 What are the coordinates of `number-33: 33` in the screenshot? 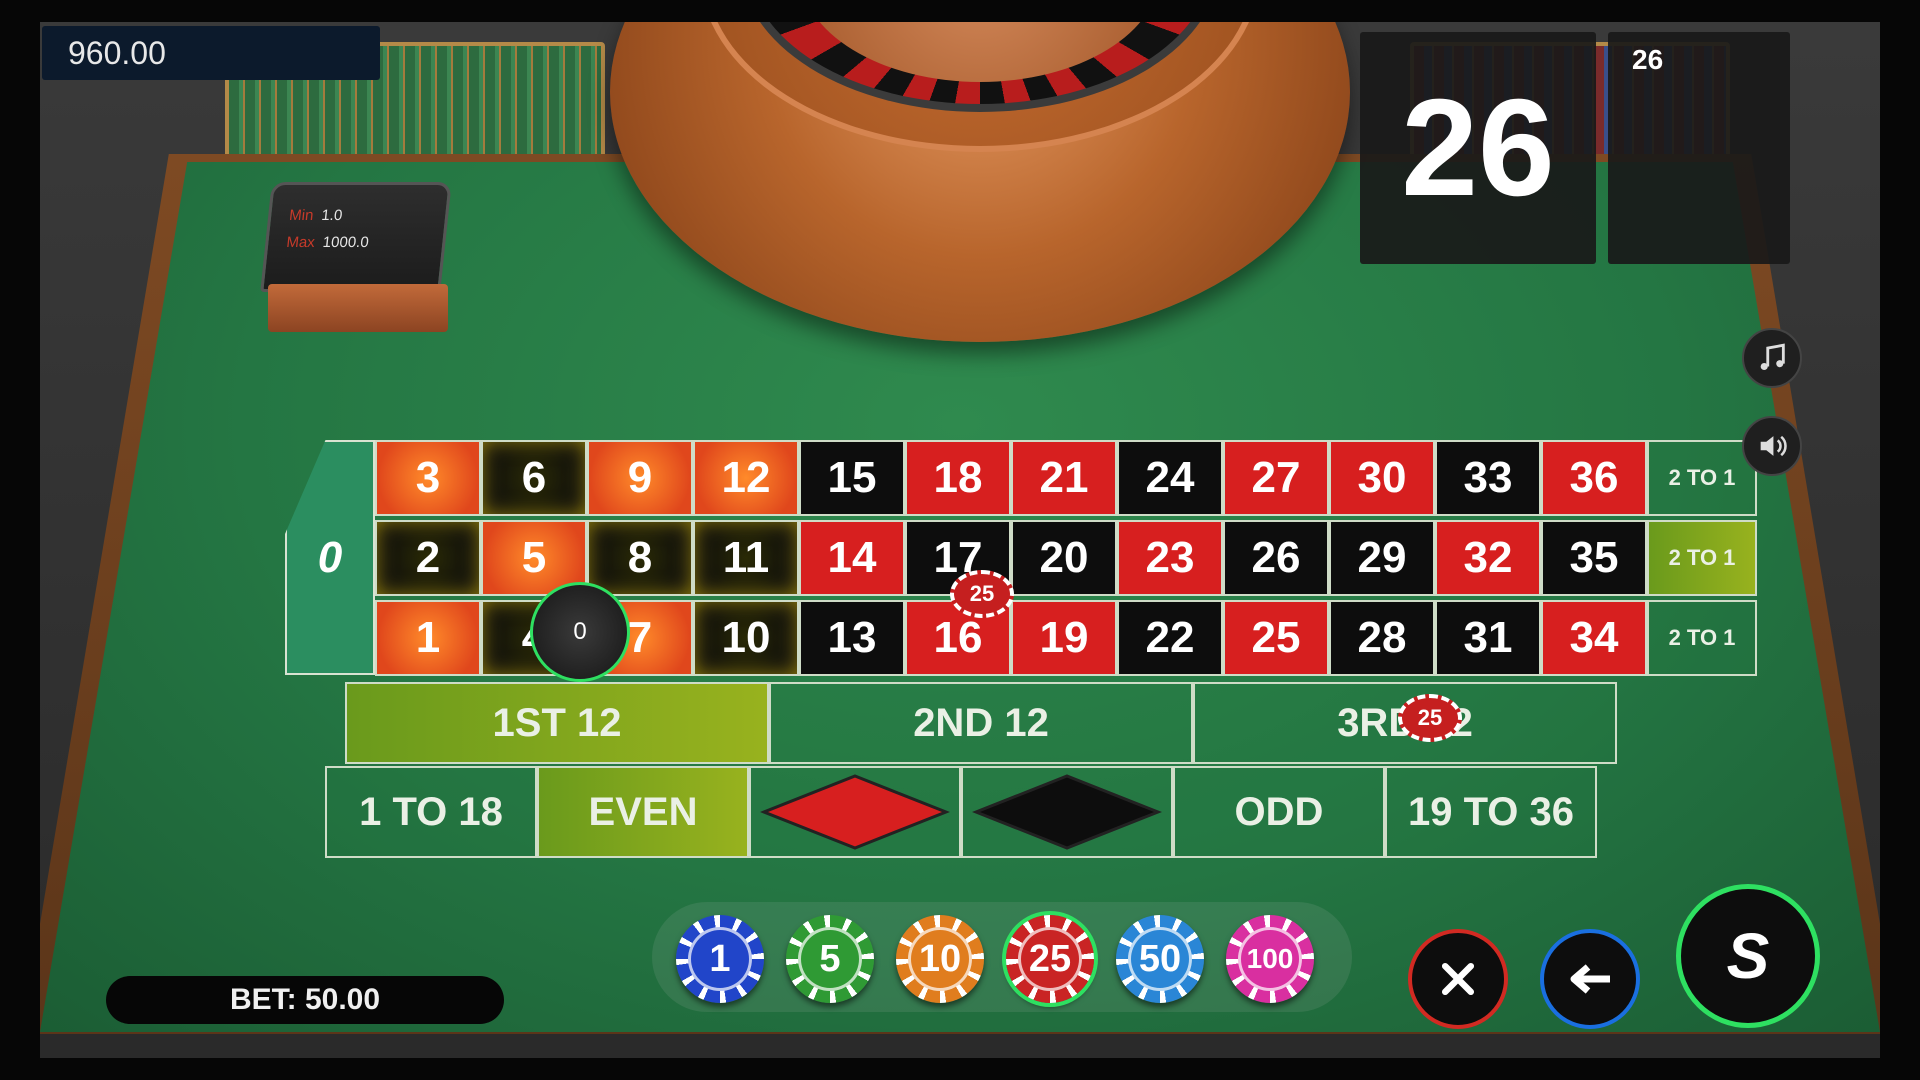 It's located at (1488, 478).